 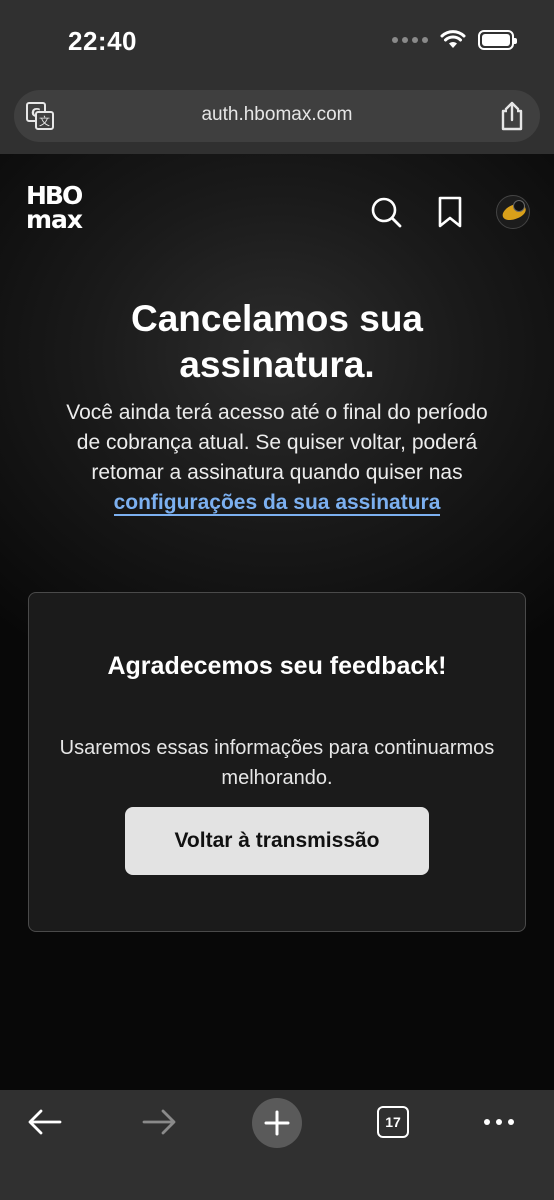 I want to click on status-bar: 22:40, so click(x=277, y=44).